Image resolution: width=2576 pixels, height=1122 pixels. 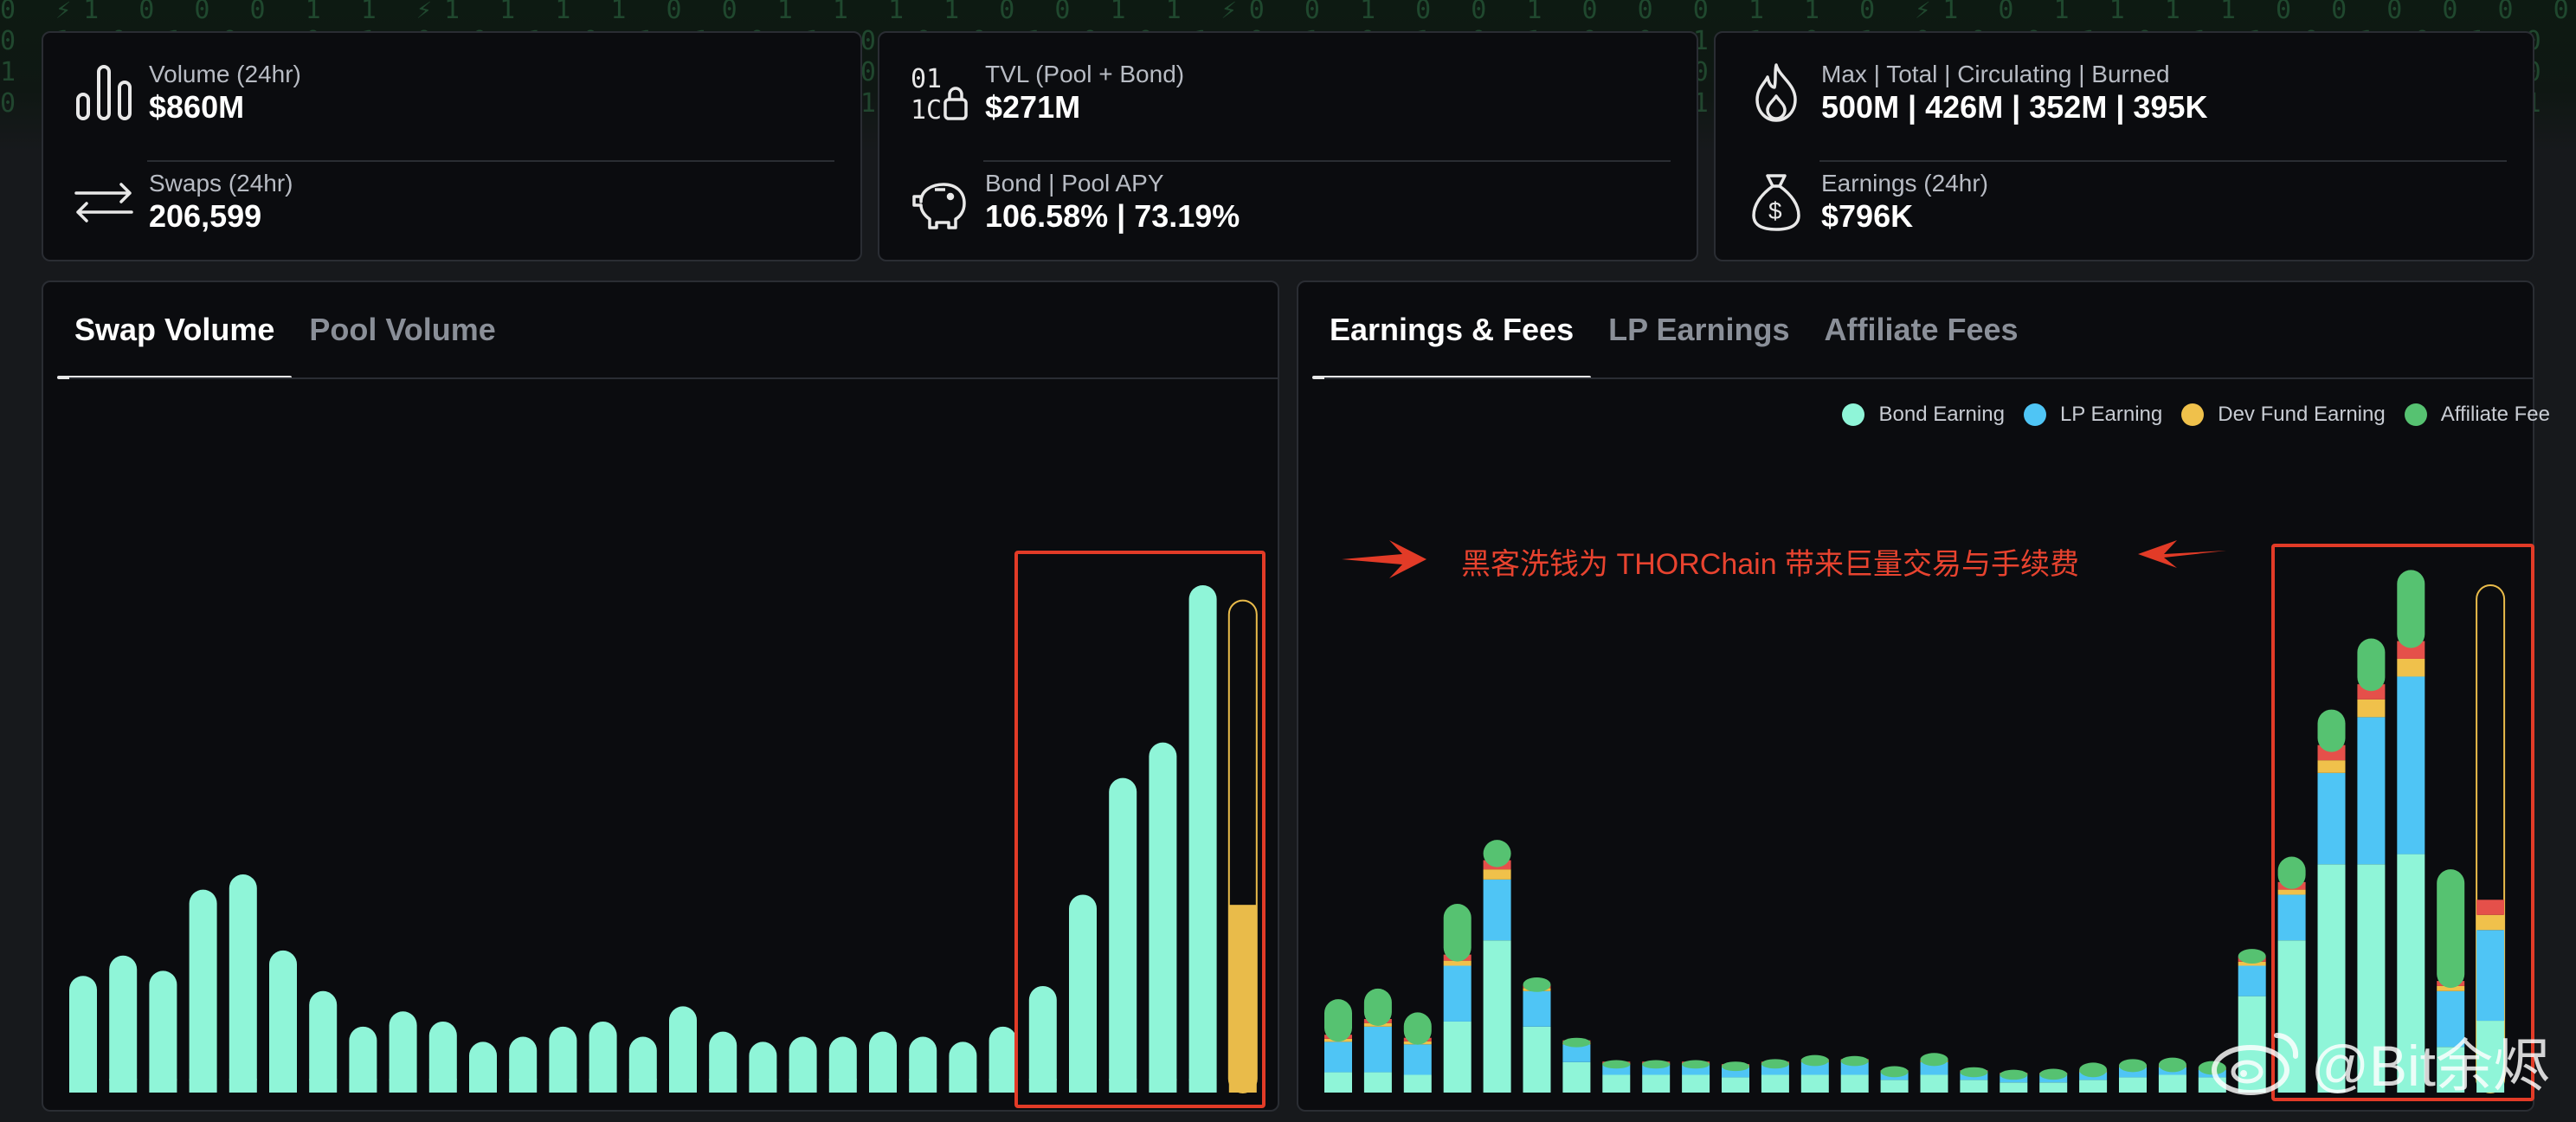 I want to click on legend-affiliate-fee: Affiliate Fee, so click(x=2477, y=415).